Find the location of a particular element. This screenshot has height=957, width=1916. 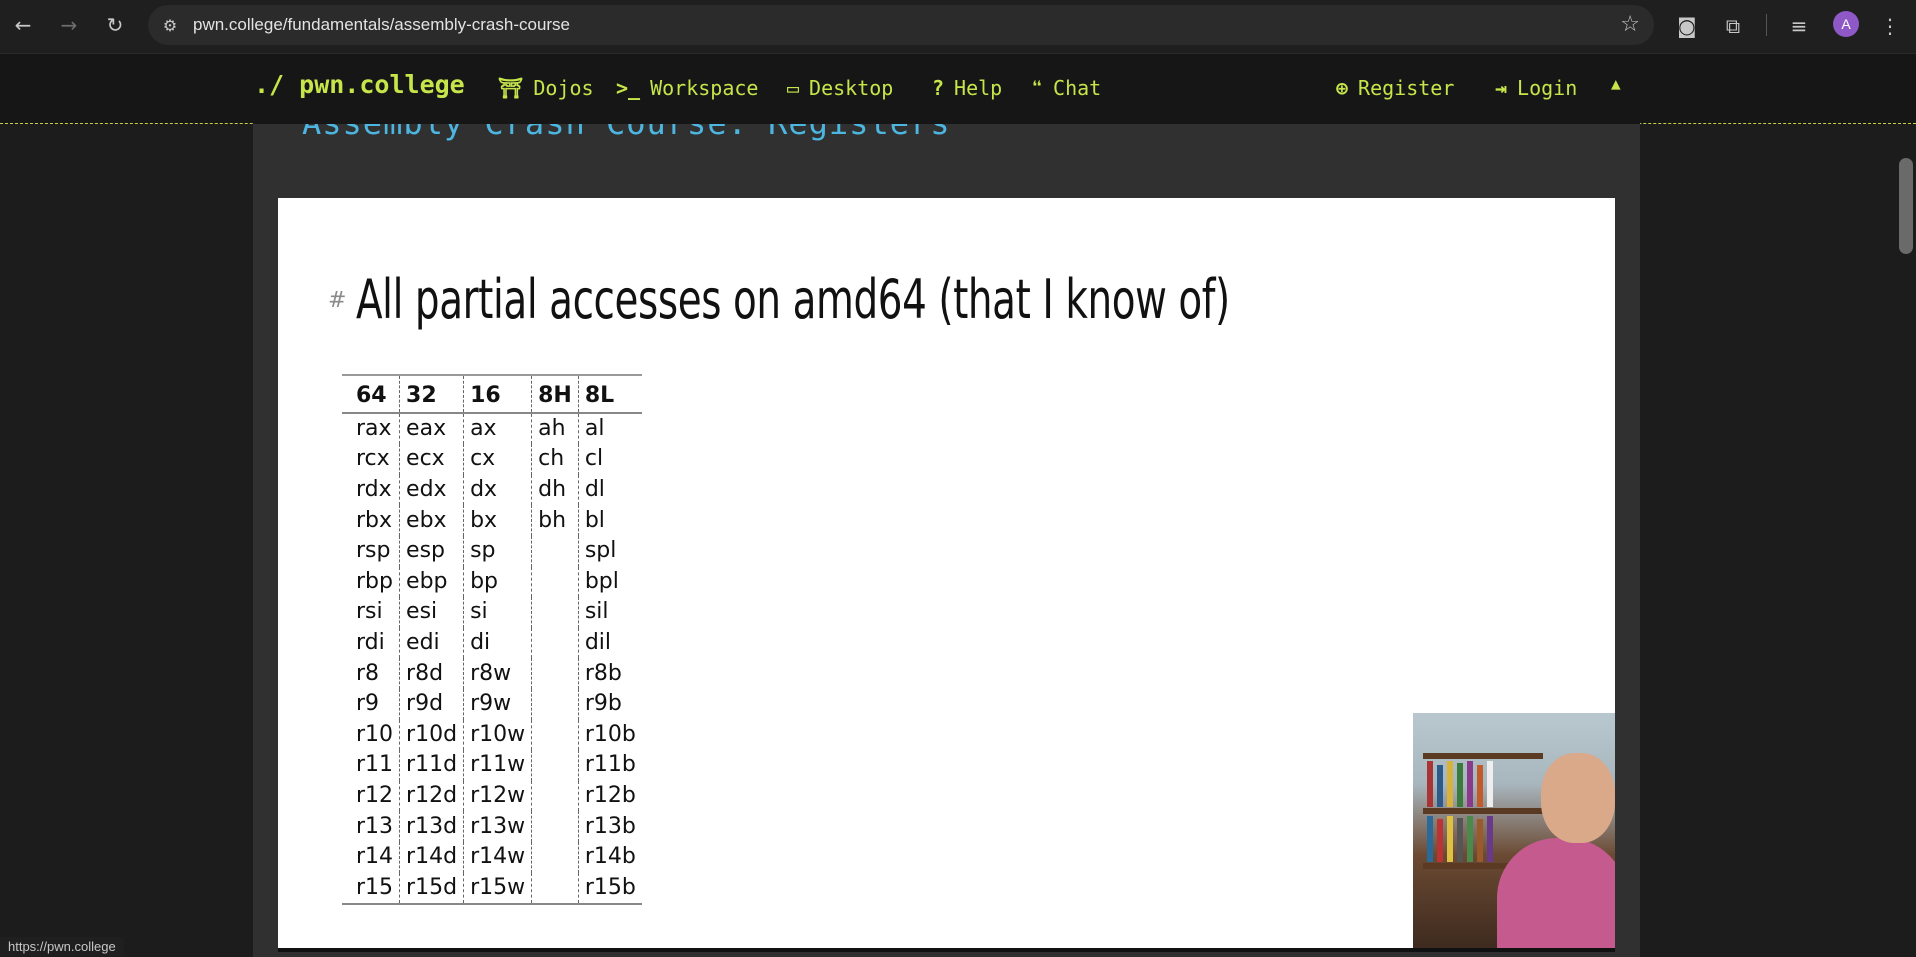

terminal-icon: >_ is located at coordinates (628, 88).